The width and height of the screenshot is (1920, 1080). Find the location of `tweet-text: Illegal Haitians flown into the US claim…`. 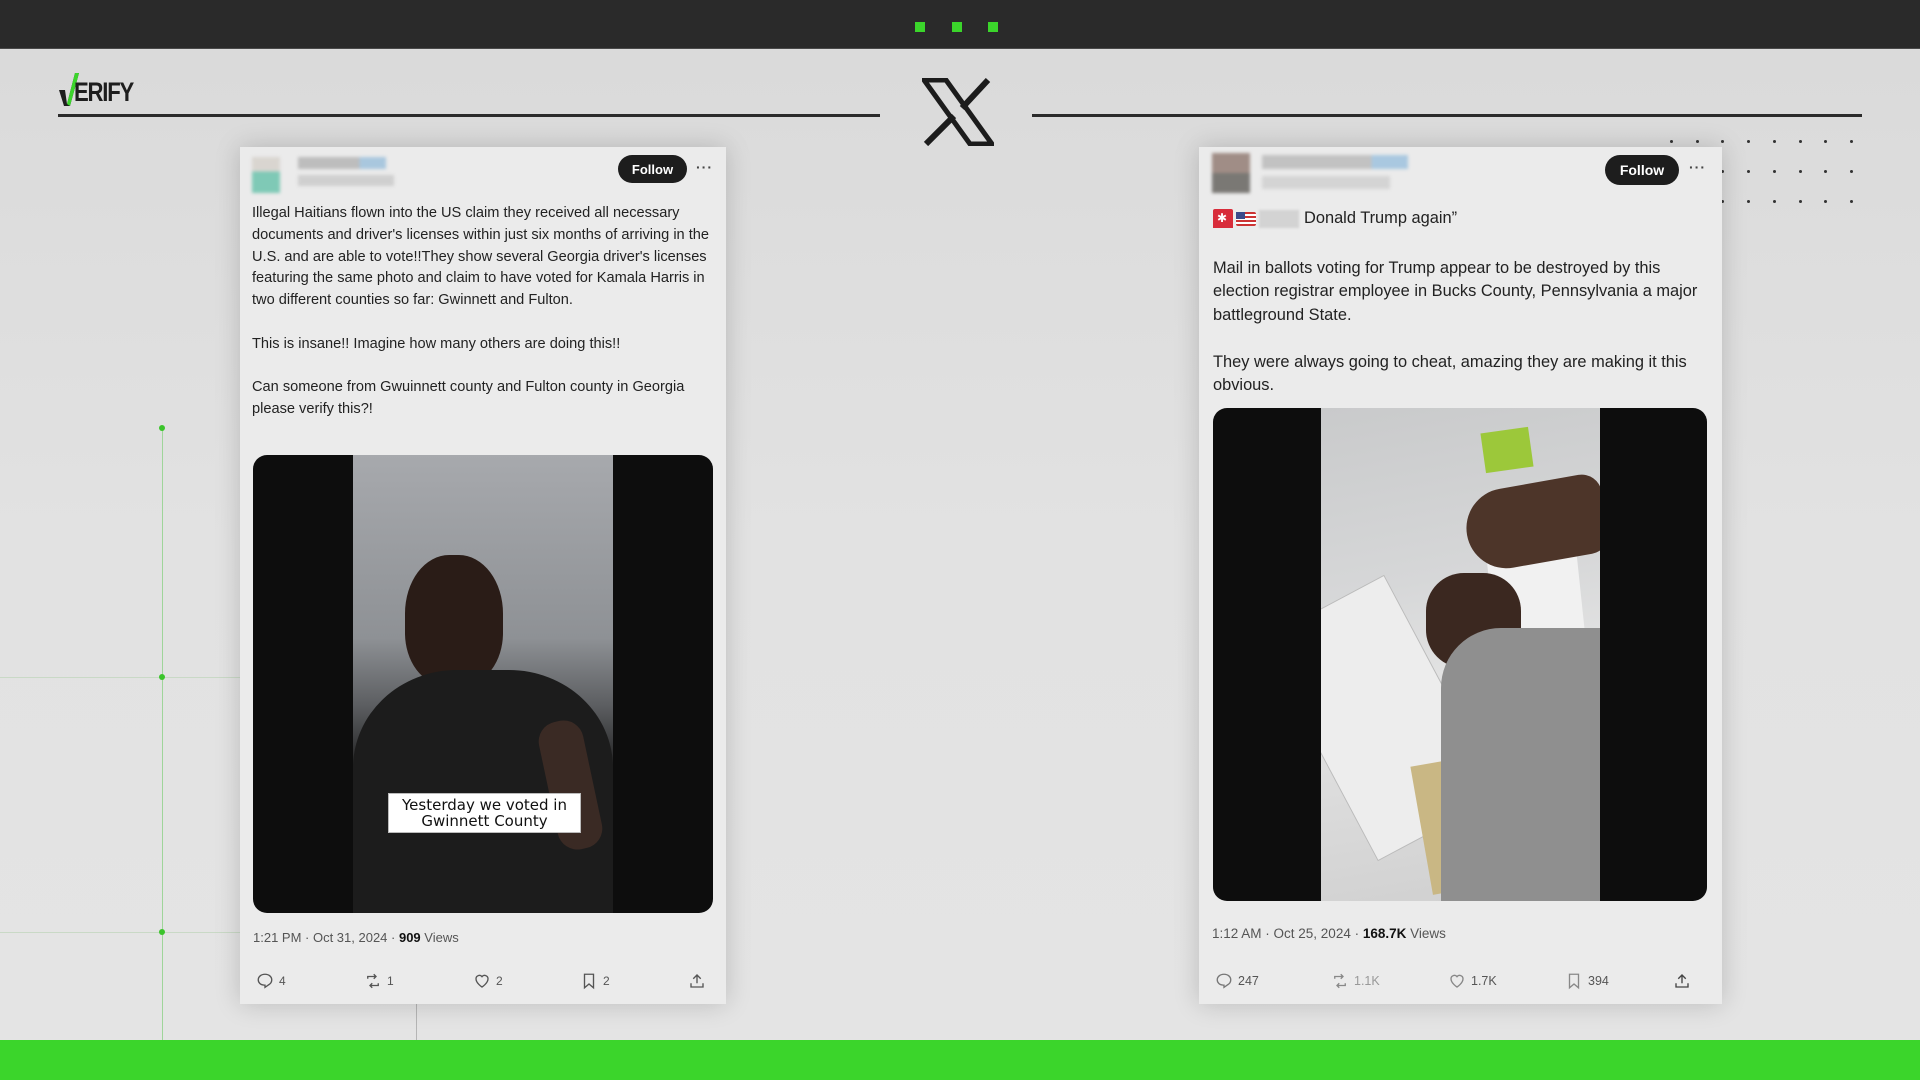

tweet-text: Illegal Haitians flown into the US claim… is located at coordinates (481, 311).